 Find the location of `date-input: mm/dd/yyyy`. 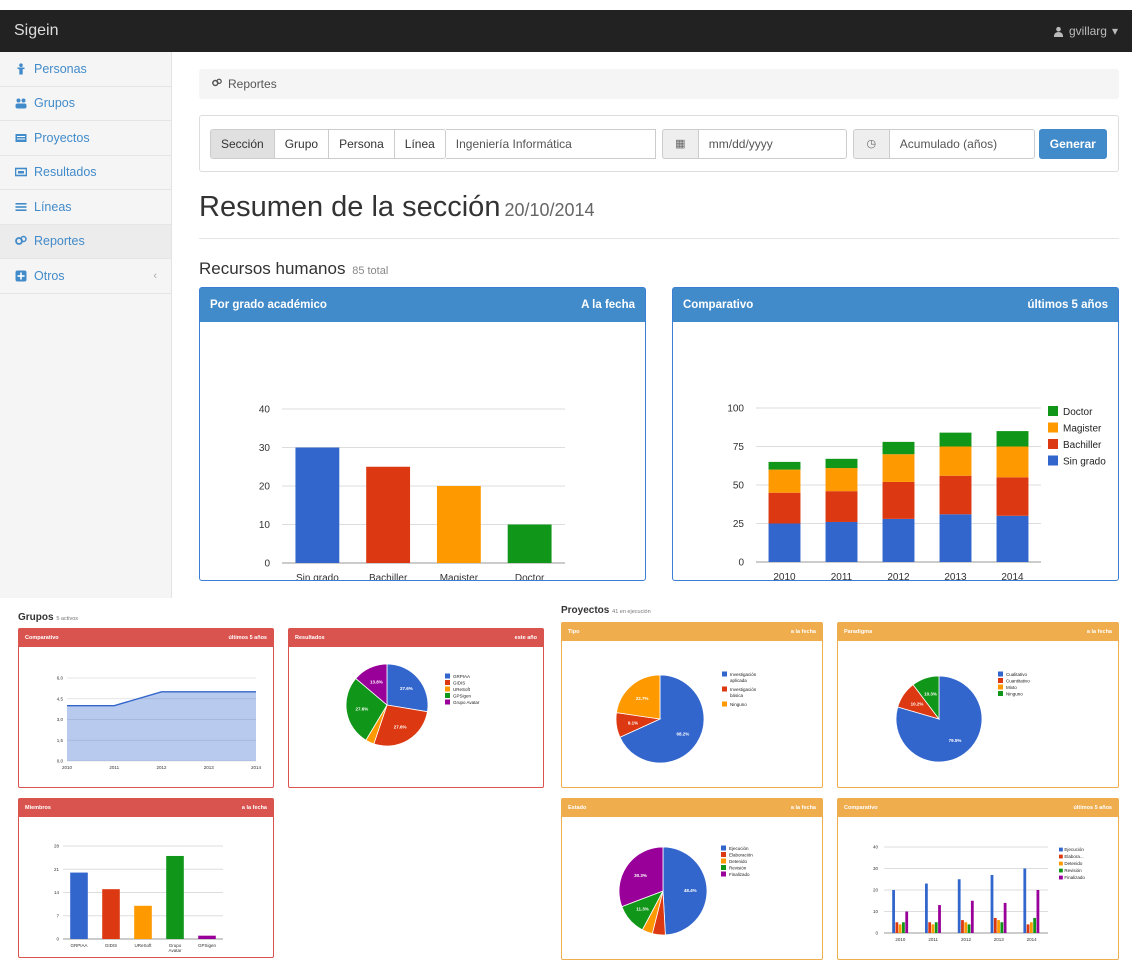

date-input: mm/dd/yyyy is located at coordinates (772, 143).